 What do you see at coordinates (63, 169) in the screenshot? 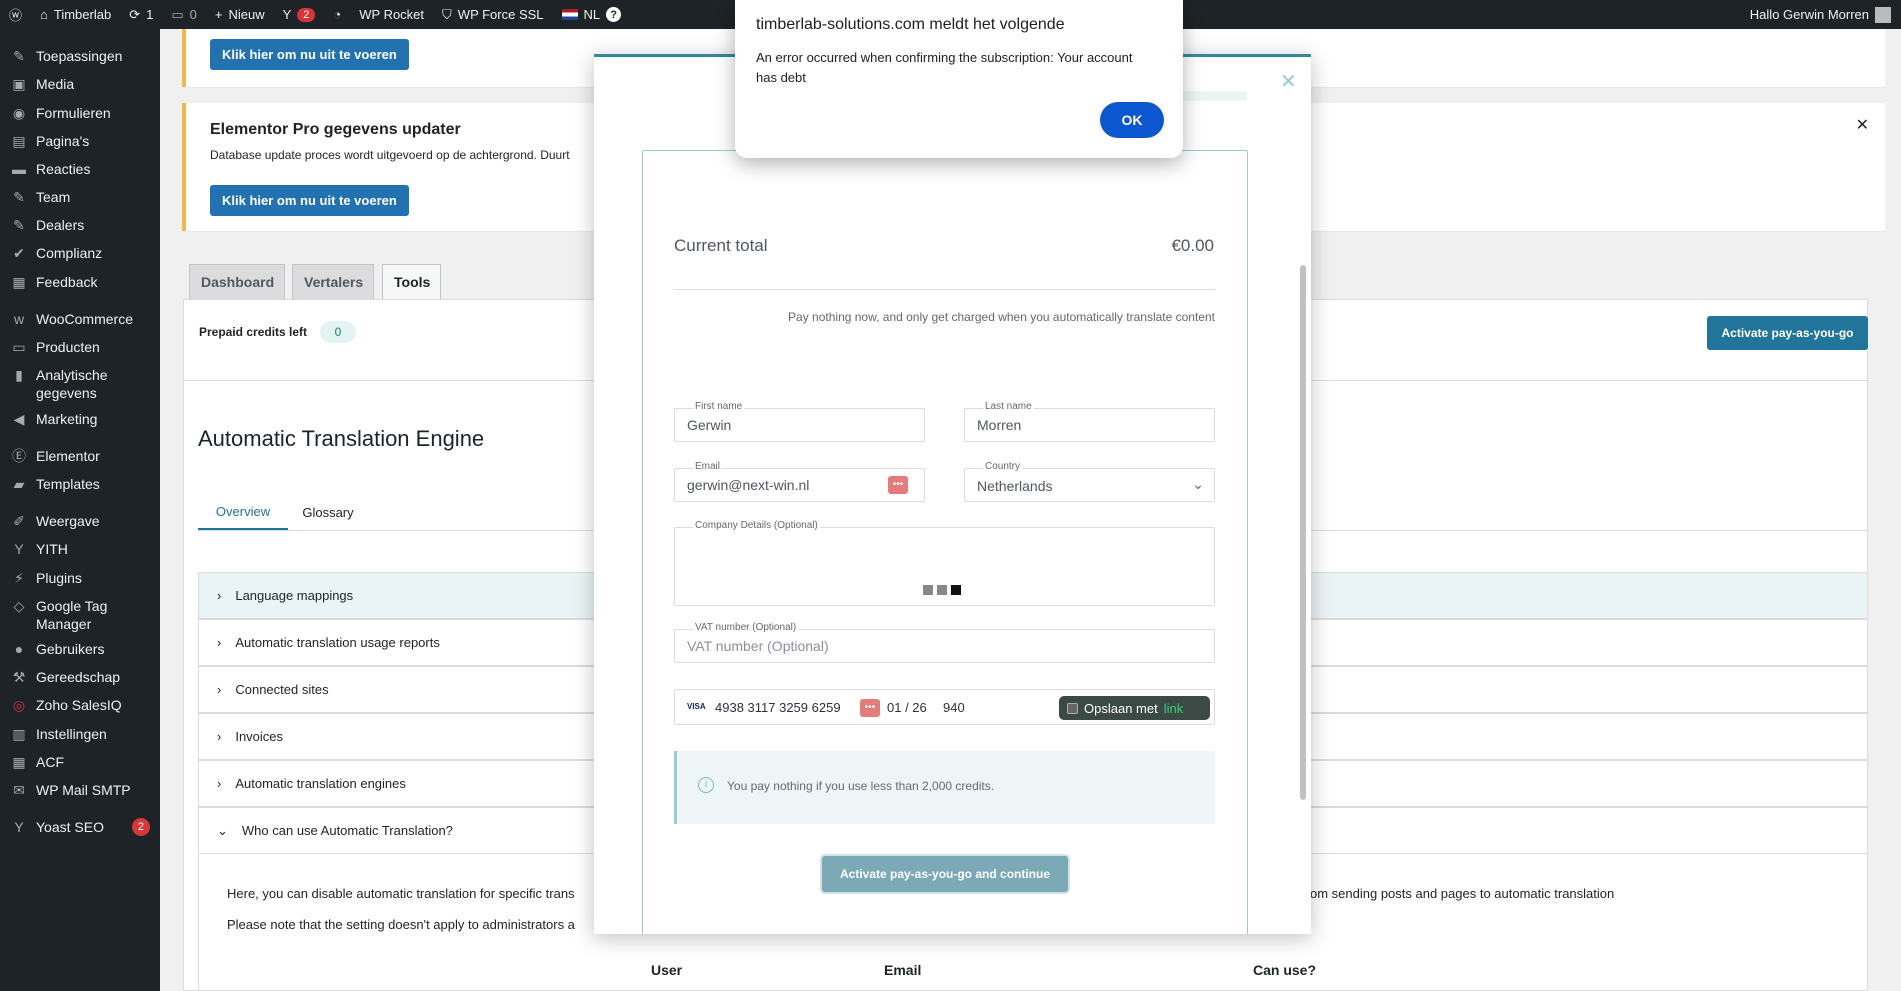
I see `sidebar-item-label: Reacties` at bounding box center [63, 169].